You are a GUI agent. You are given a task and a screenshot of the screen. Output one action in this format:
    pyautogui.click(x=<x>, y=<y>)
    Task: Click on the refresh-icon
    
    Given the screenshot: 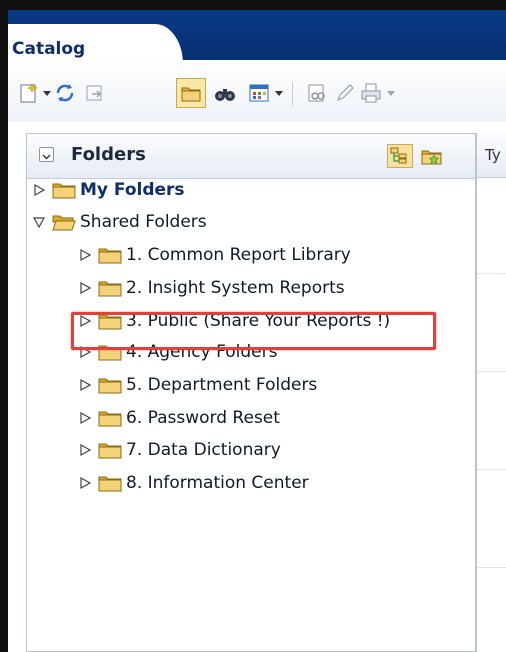 What is the action you would take?
    pyautogui.click(x=65, y=93)
    